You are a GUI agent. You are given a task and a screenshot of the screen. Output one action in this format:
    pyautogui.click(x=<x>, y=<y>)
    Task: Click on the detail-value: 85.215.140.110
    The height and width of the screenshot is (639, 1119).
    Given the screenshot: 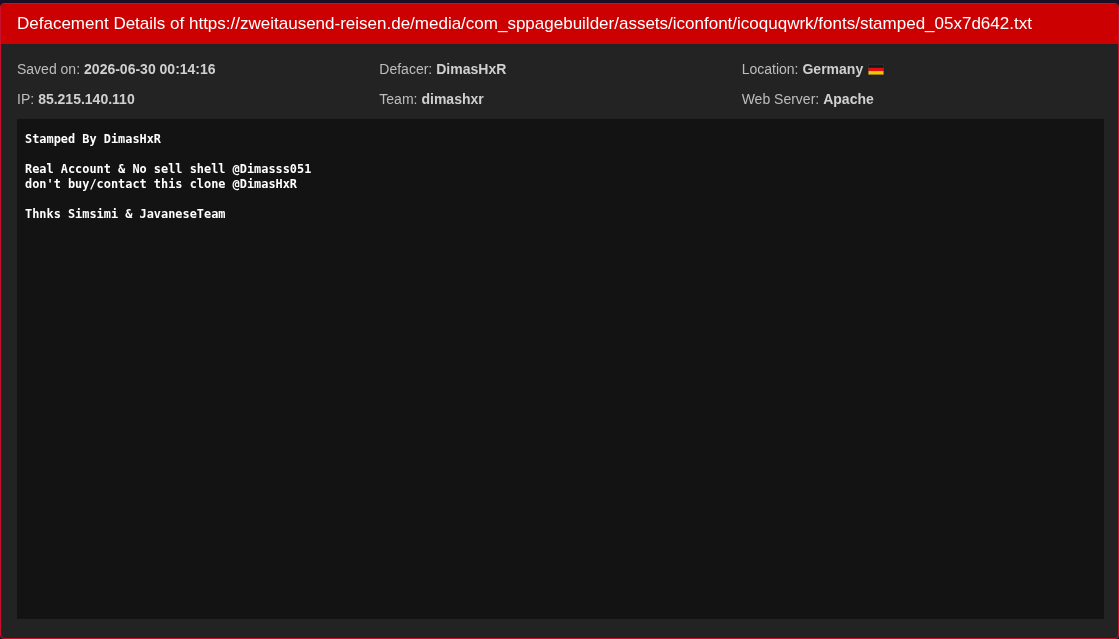 What is the action you would take?
    pyautogui.click(x=86, y=99)
    